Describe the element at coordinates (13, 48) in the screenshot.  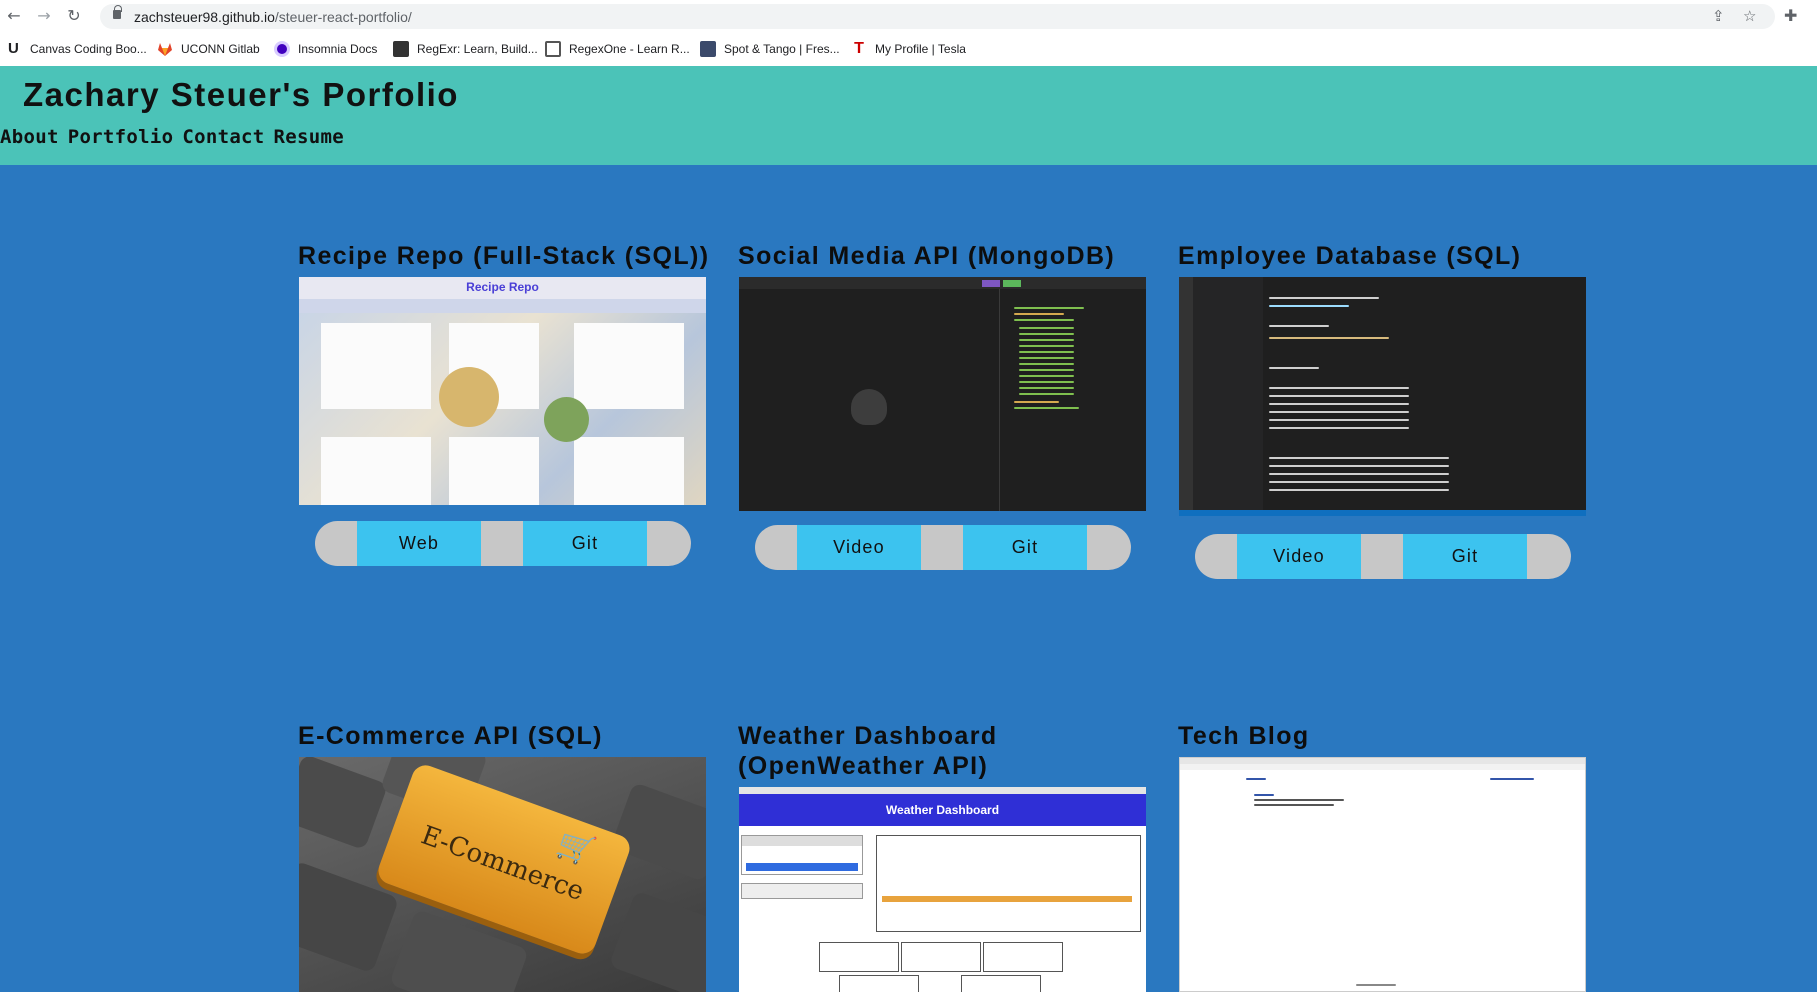
I see `canvas-u-icon: U` at that location.